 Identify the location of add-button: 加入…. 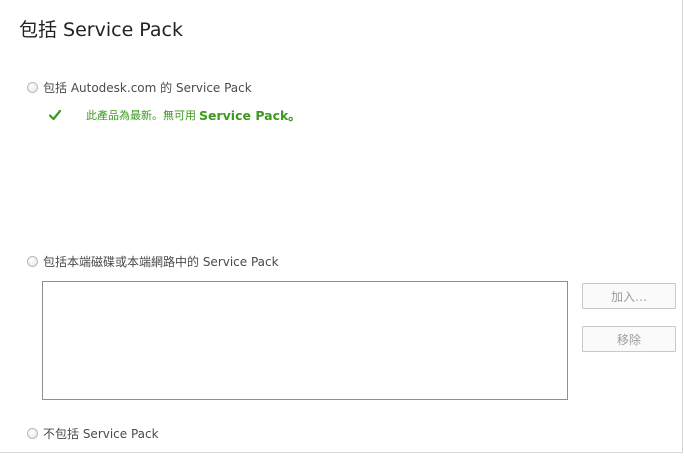
(629, 296).